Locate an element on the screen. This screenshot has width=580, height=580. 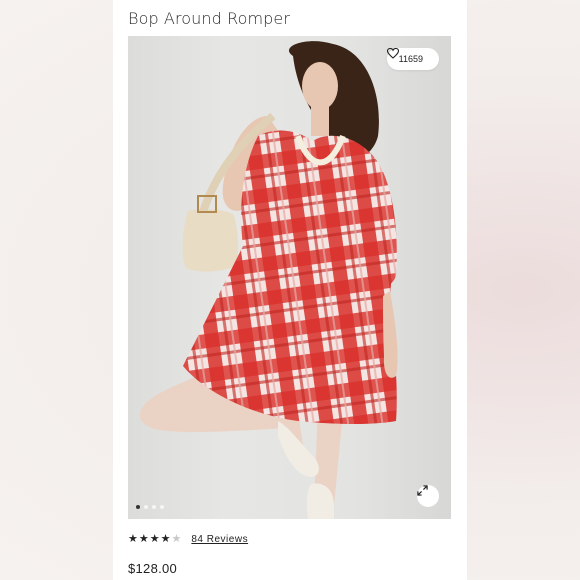
like-count: 11659 is located at coordinates (410, 59).